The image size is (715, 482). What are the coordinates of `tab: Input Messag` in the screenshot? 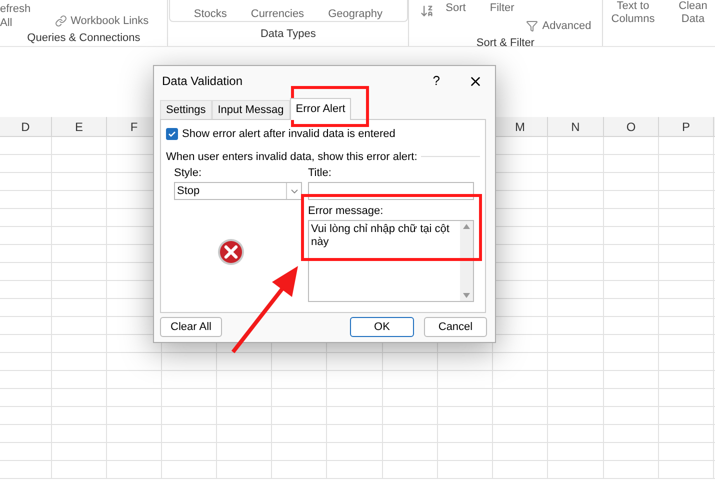 It's located at (251, 109).